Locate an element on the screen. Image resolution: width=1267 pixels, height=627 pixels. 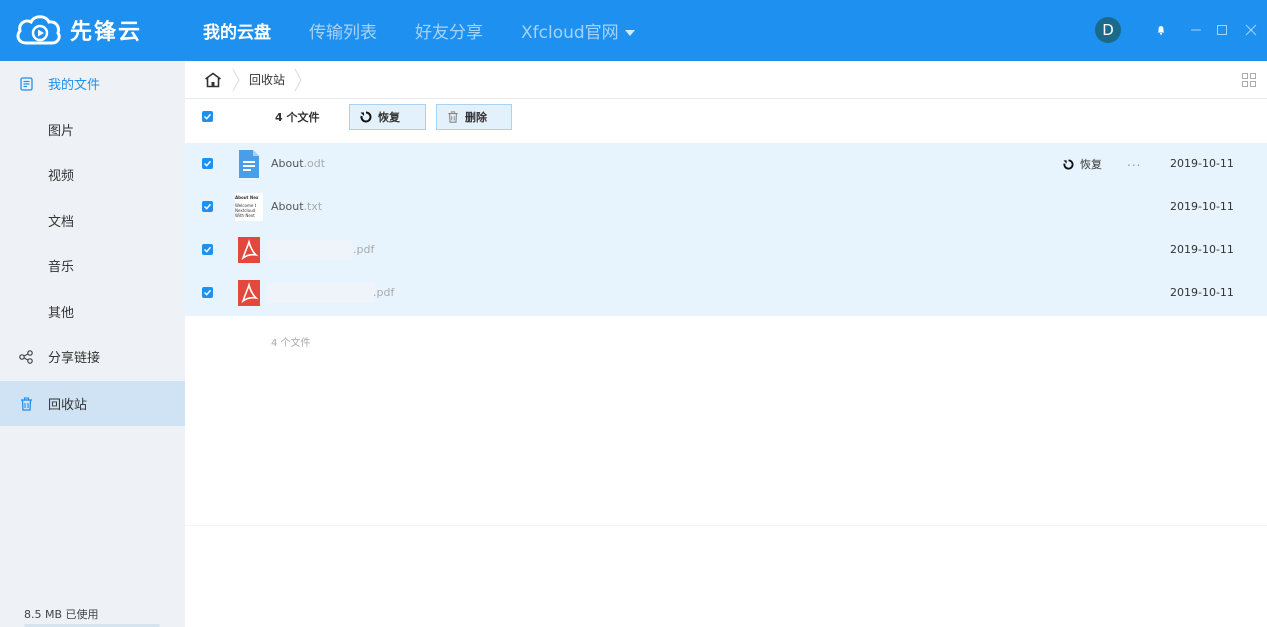
restore-button: 恢复 is located at coordinates (387, 117).